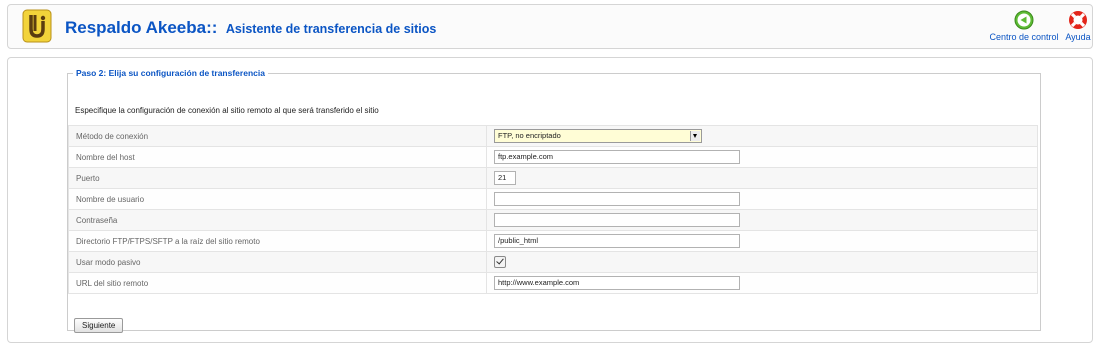  What do you see at coordinates (1078, 37) in the screenshot?
I see `help-label: Ayuda` at bounding box center [1078, 37].